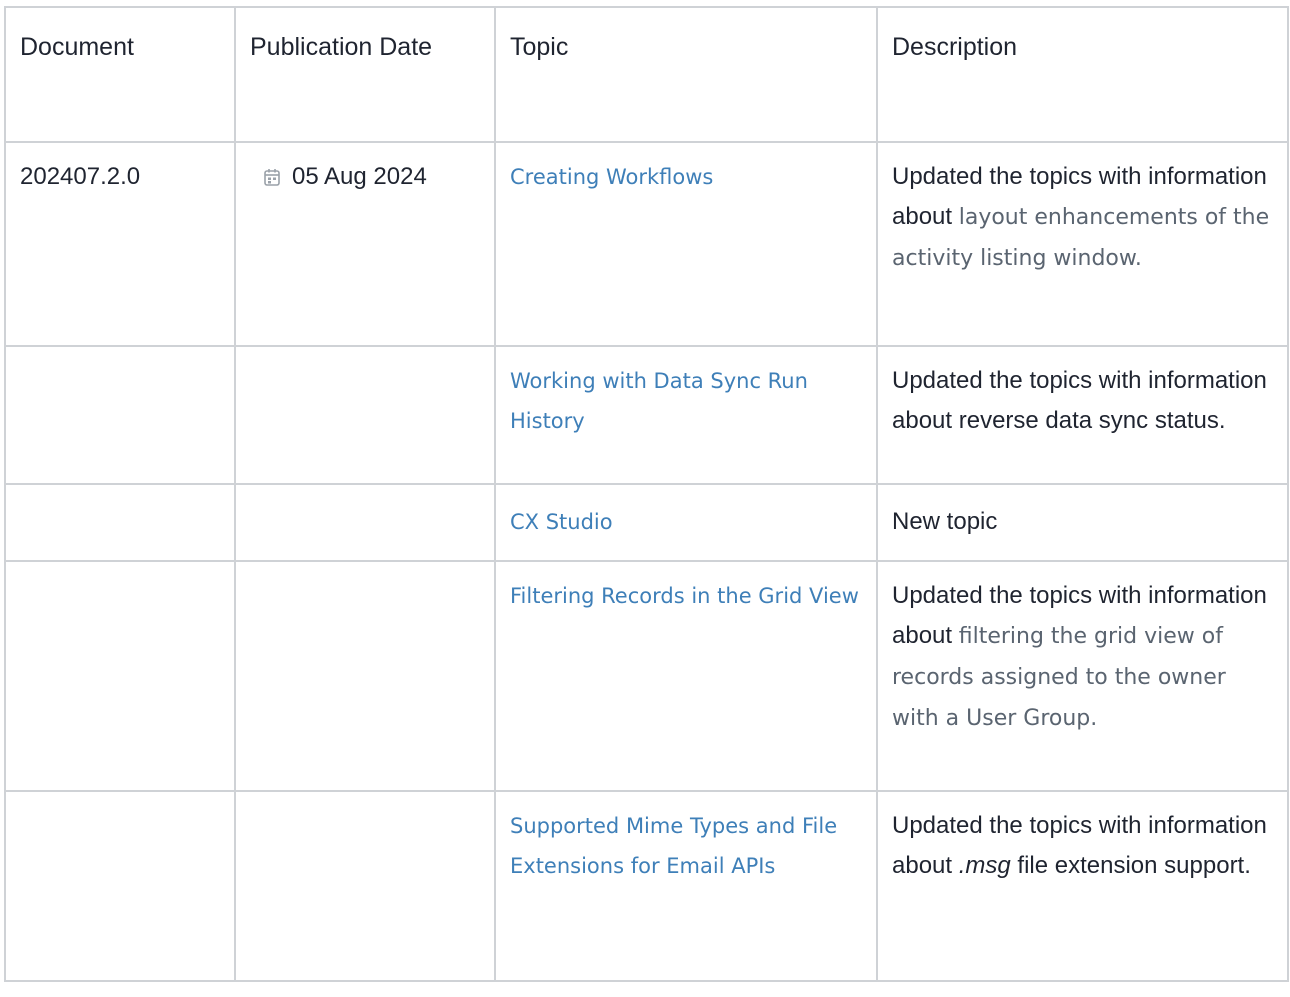 Image resolution: width=1290 pixels, height=997 pixels. Describe the element at coordinates (120, 74) in the screenshot. I see `header-document: Document` at that location.